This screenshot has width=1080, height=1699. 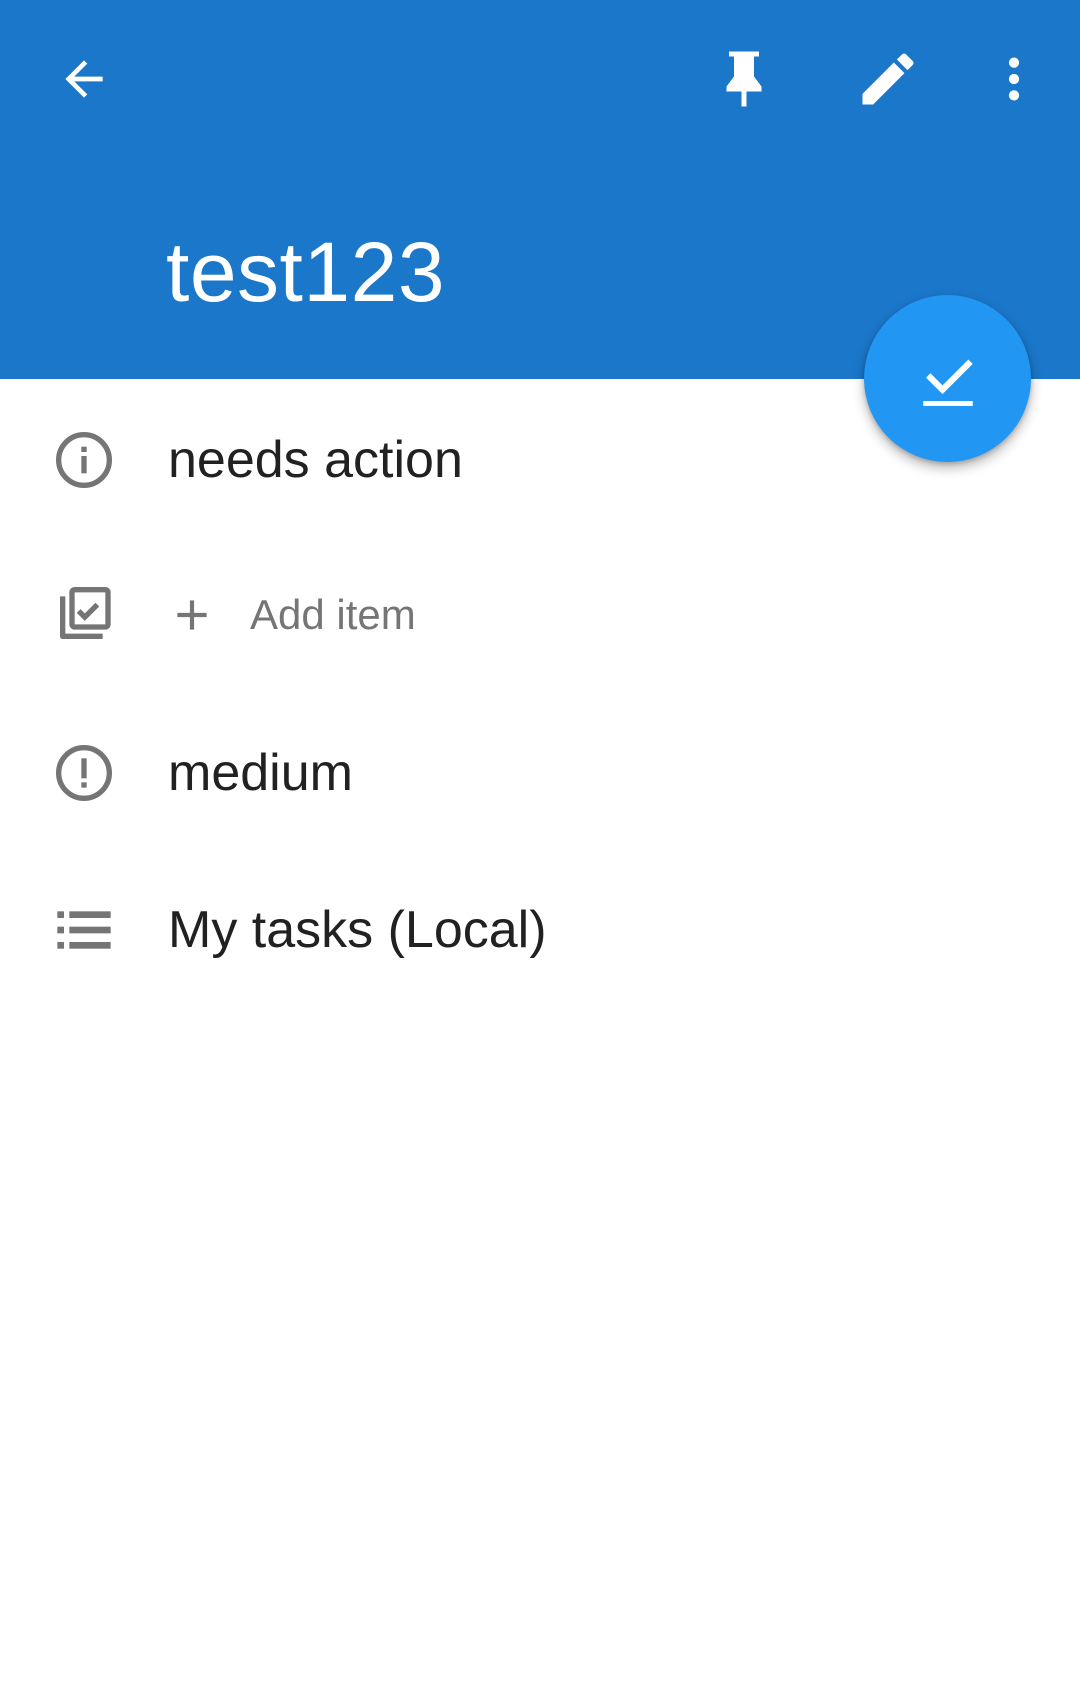 I want to click on priority-row: medium, so click(x=540, y=773).